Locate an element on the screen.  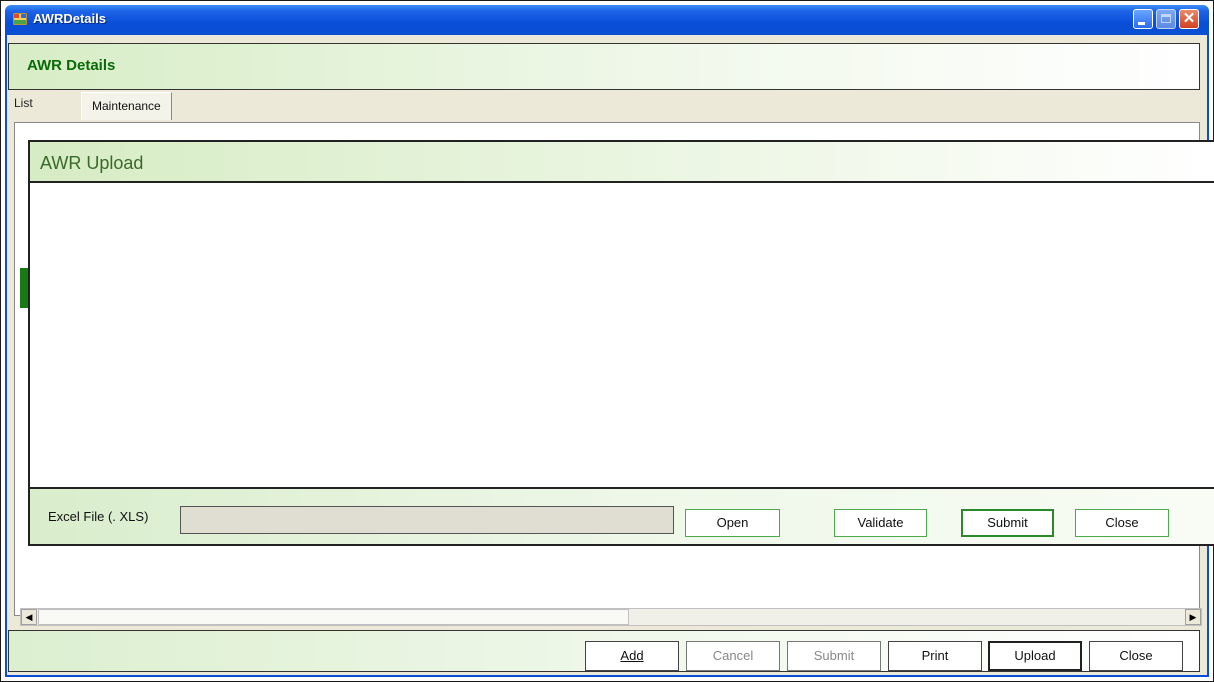
maximize-button is located at coordinates (1166, 19).